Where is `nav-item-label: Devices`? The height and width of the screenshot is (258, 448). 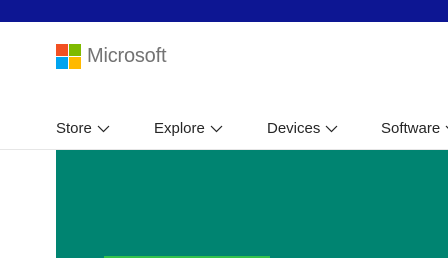 nav-item-label: Devices is located at coordinates (294, 128).